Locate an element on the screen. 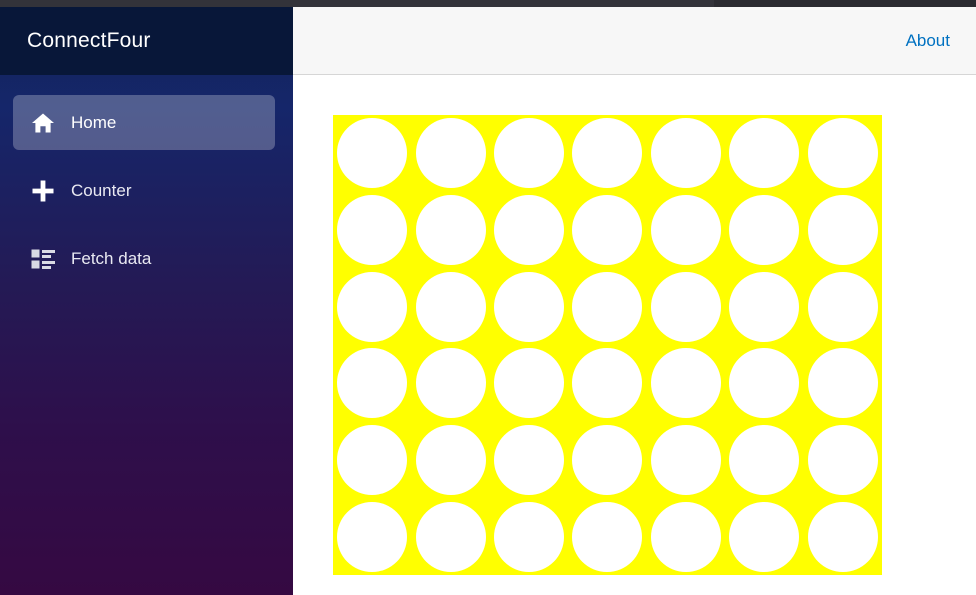  list-rich-icon is located at coordinates (43, 259).